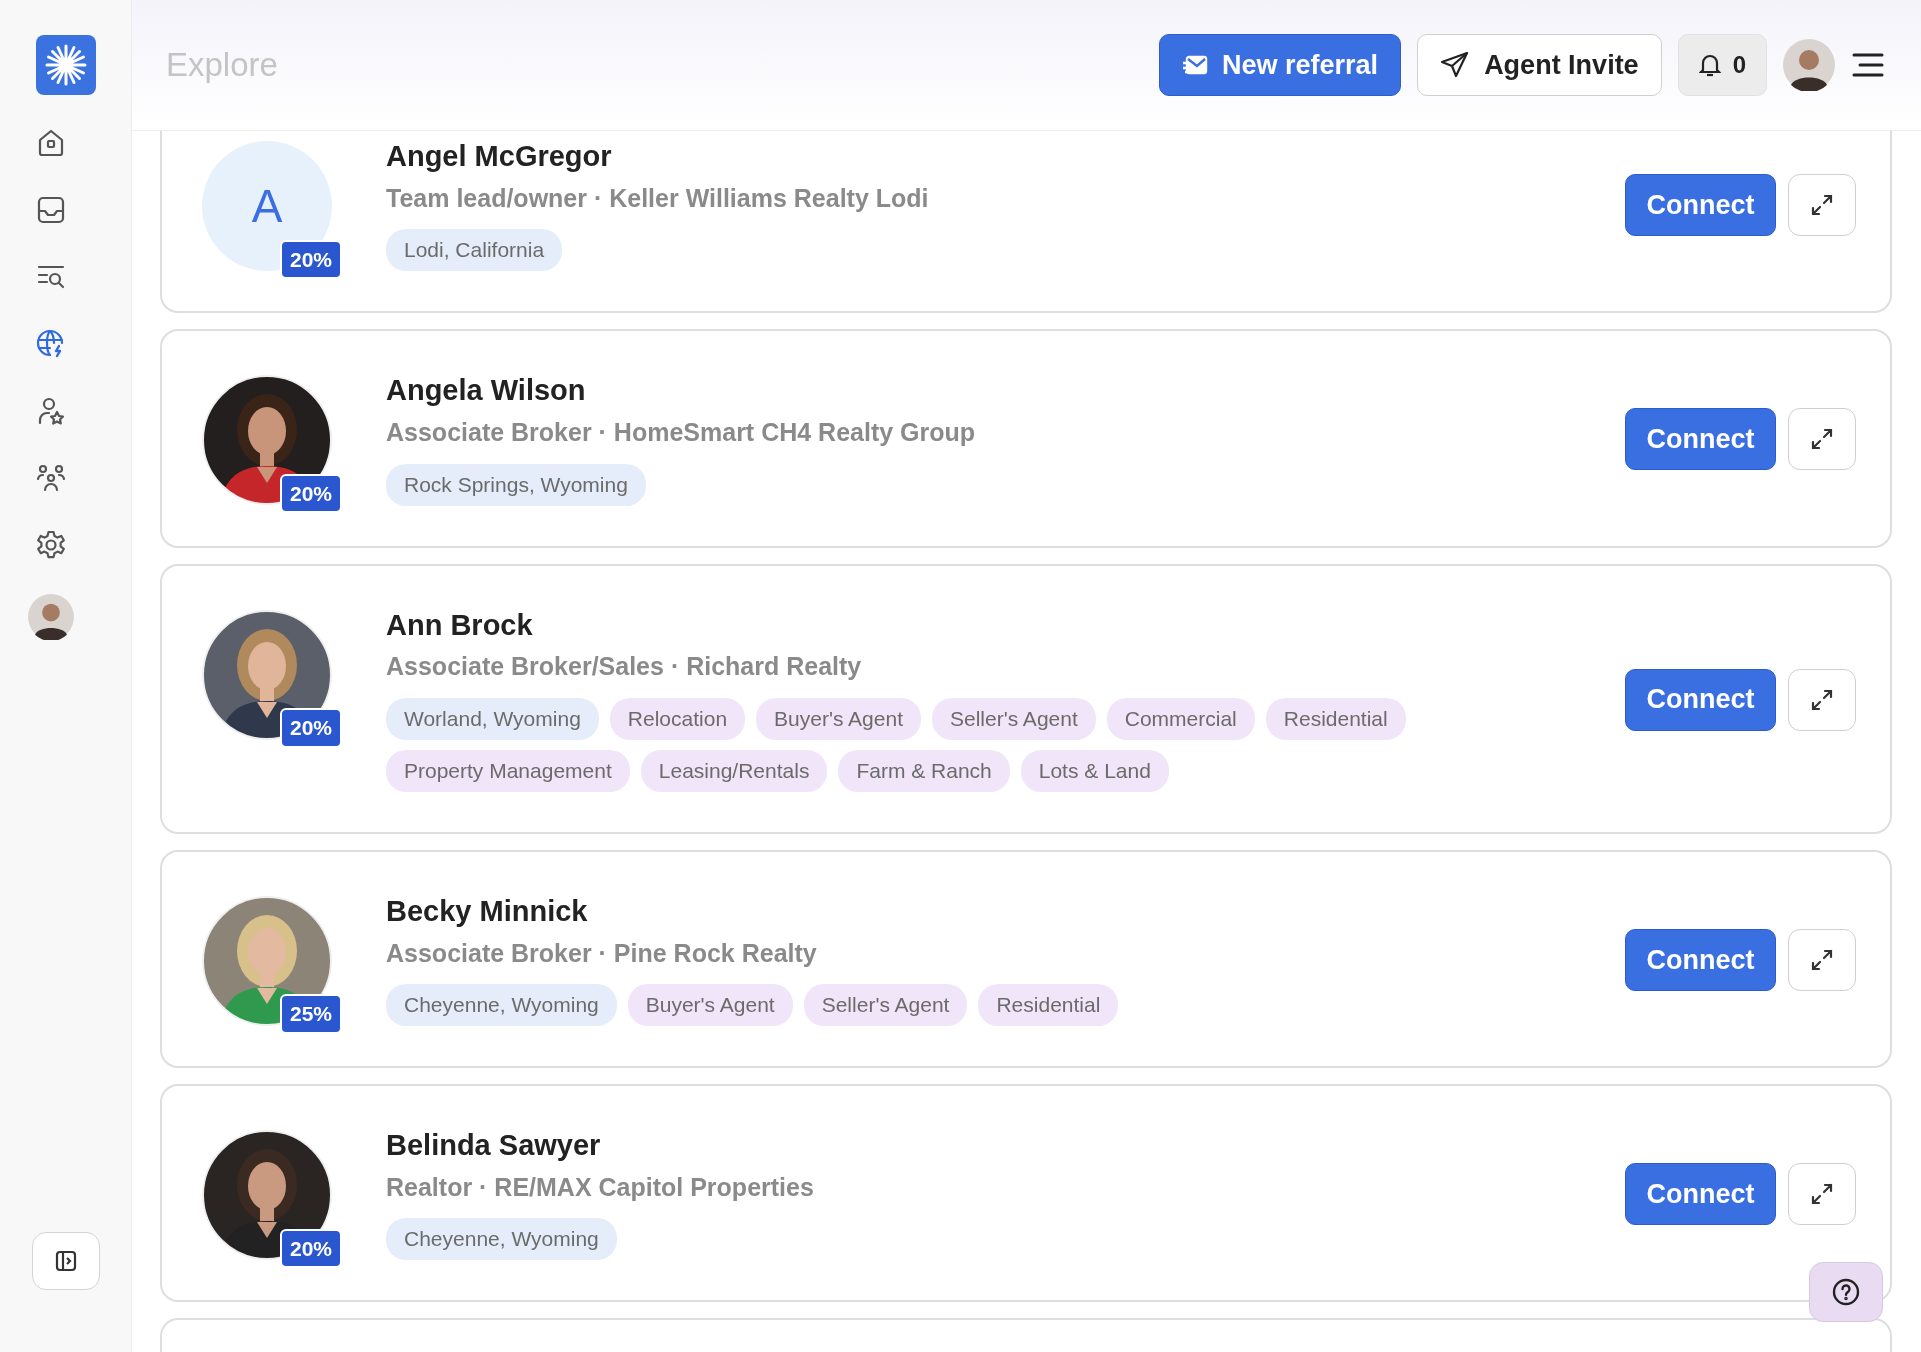 This screenshot has width=1921, height=1352. I want to click on envelope-icon, so click(1195, 65).